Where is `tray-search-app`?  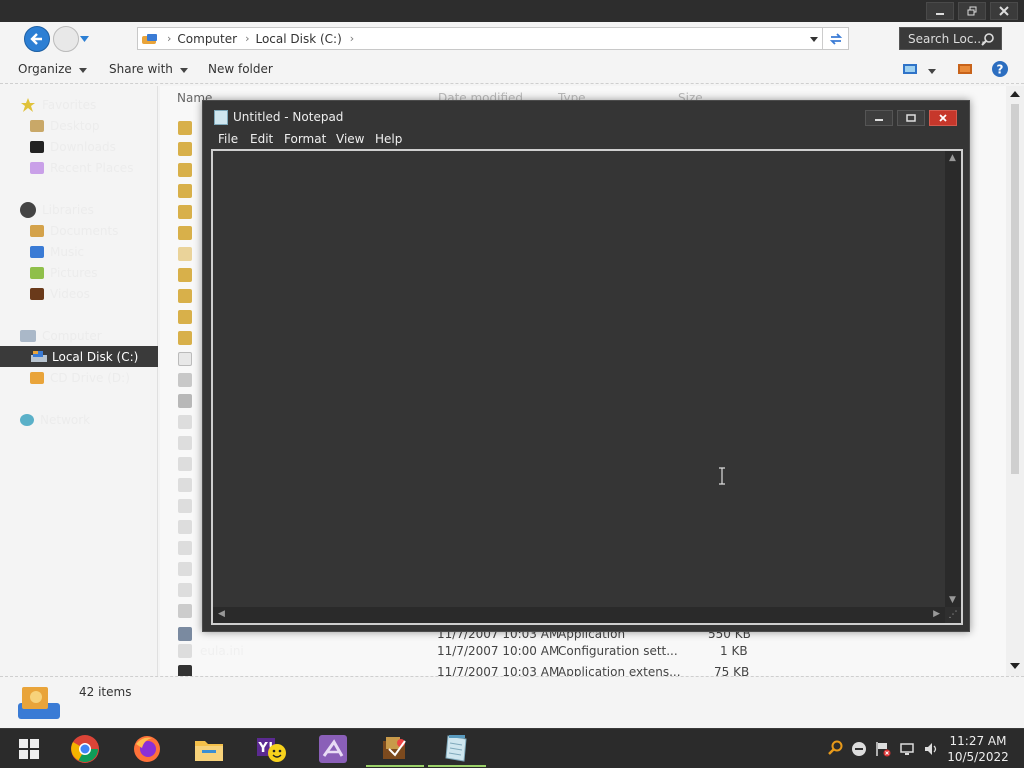
tray-search-app is located at coordinates (835, 750).